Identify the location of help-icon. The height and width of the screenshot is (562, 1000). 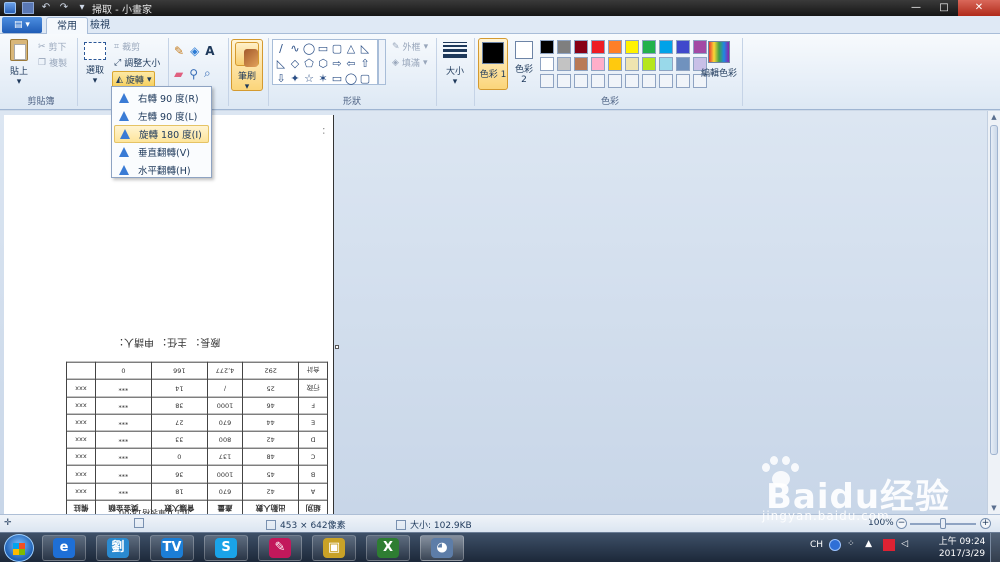
(835, 545).